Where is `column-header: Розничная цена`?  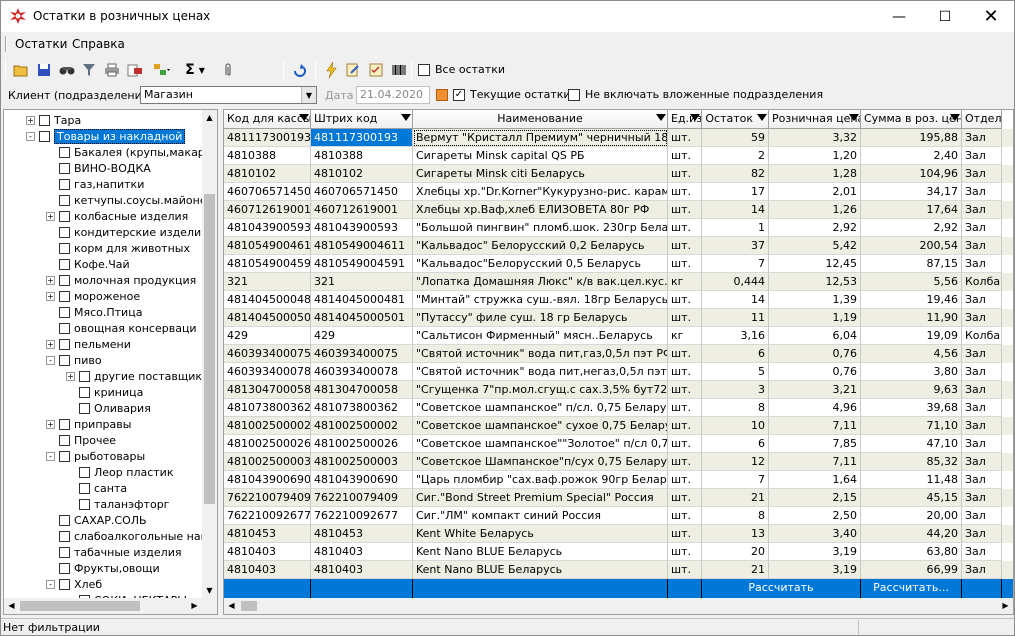 column-header: Розничная цена is located at coordinates (815, 119).